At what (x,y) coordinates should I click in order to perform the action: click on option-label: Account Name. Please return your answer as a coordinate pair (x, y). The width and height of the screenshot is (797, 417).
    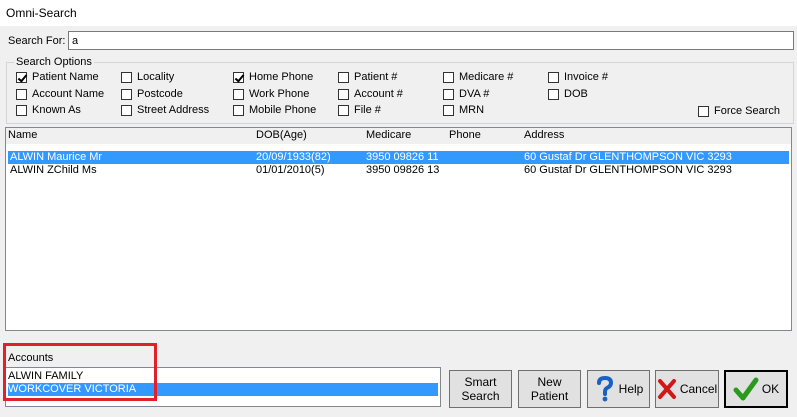
    Looking at the image, I should click on (68, 94).